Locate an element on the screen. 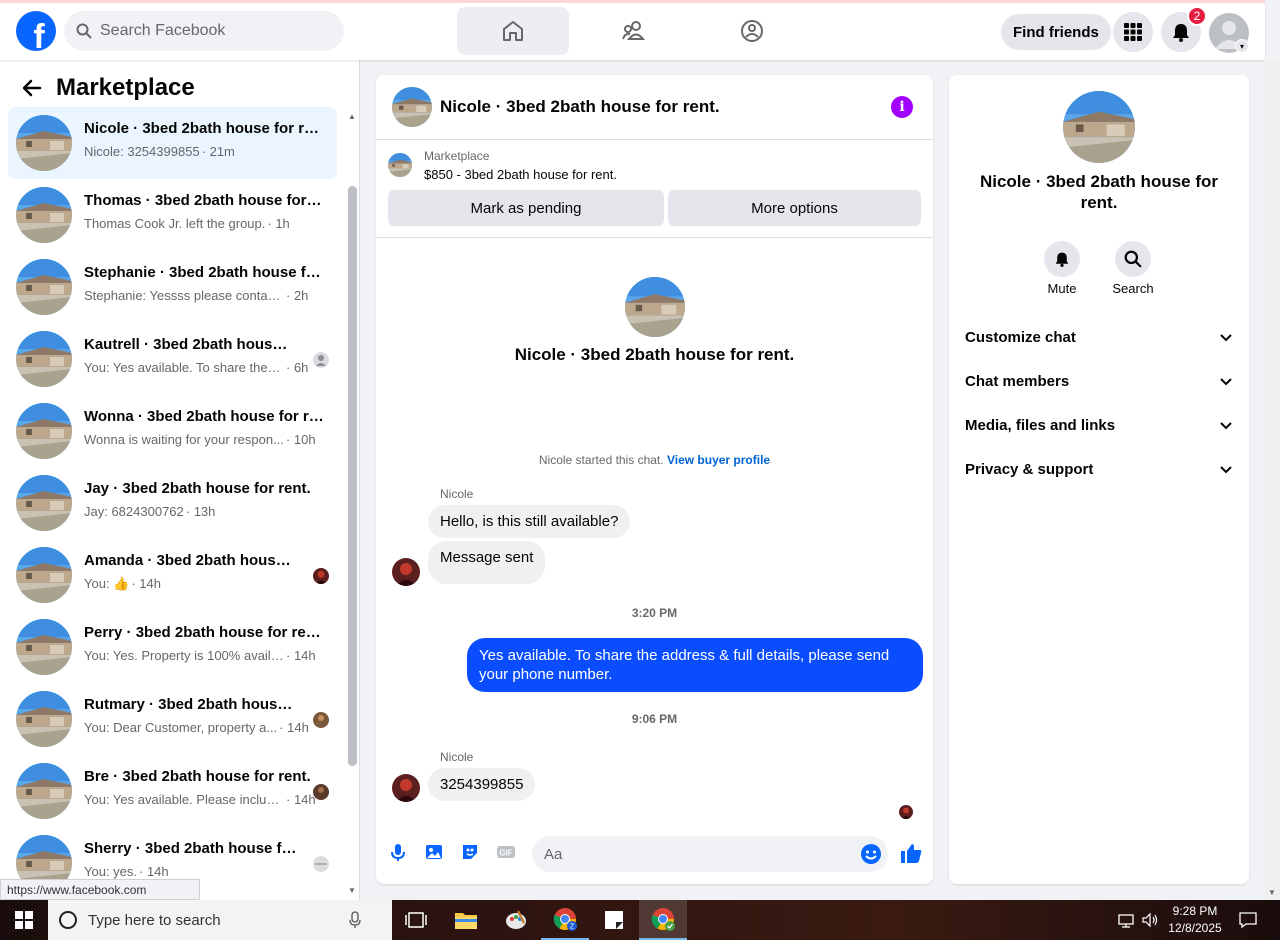 Image resolution: width=1280 pixels, height=940 pixels. nav-friends-tab is located at coordinates (633, 31).